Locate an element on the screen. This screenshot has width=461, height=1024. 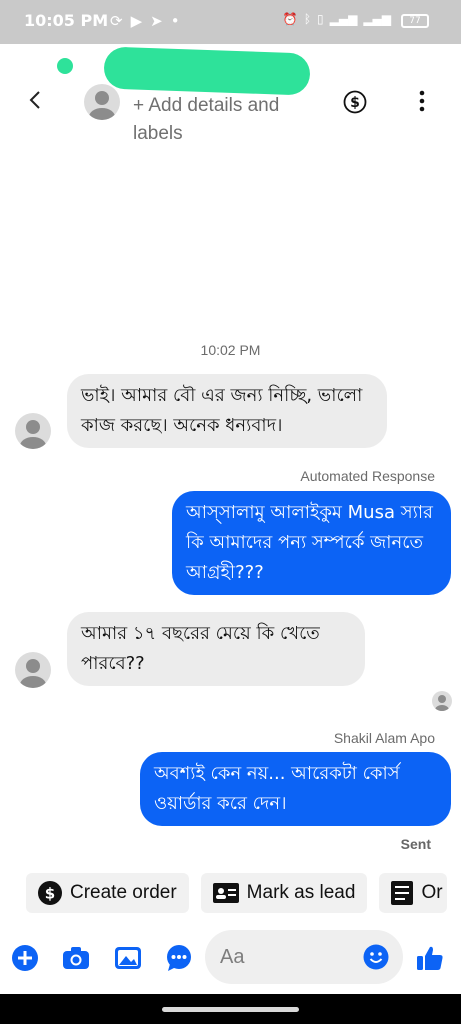
home-gesture-bar is located at coordinates (230, 1009).